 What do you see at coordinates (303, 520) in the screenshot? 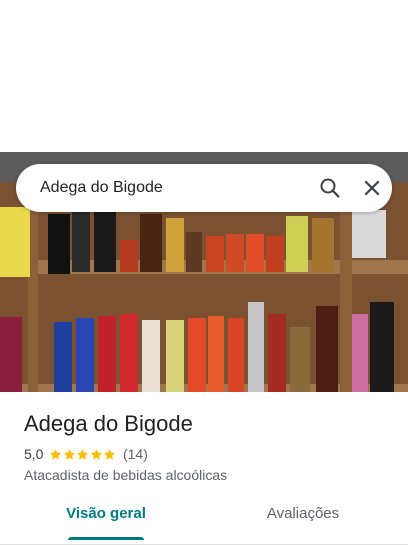
I see `tab-reviews: Avaliações` at bounding box center [303, 520].